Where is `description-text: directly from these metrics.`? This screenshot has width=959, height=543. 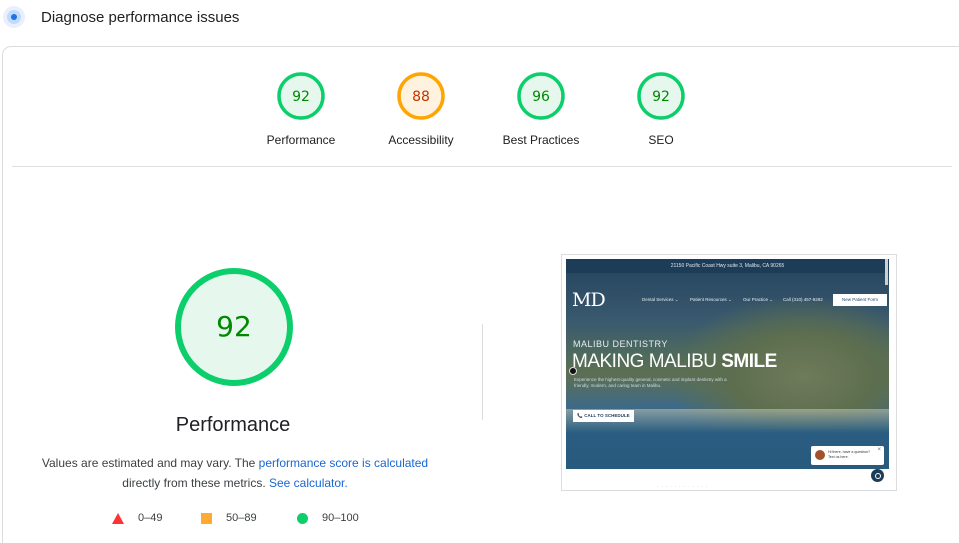 description-text: directly from these metrics. is located at coordinates (194, 483).